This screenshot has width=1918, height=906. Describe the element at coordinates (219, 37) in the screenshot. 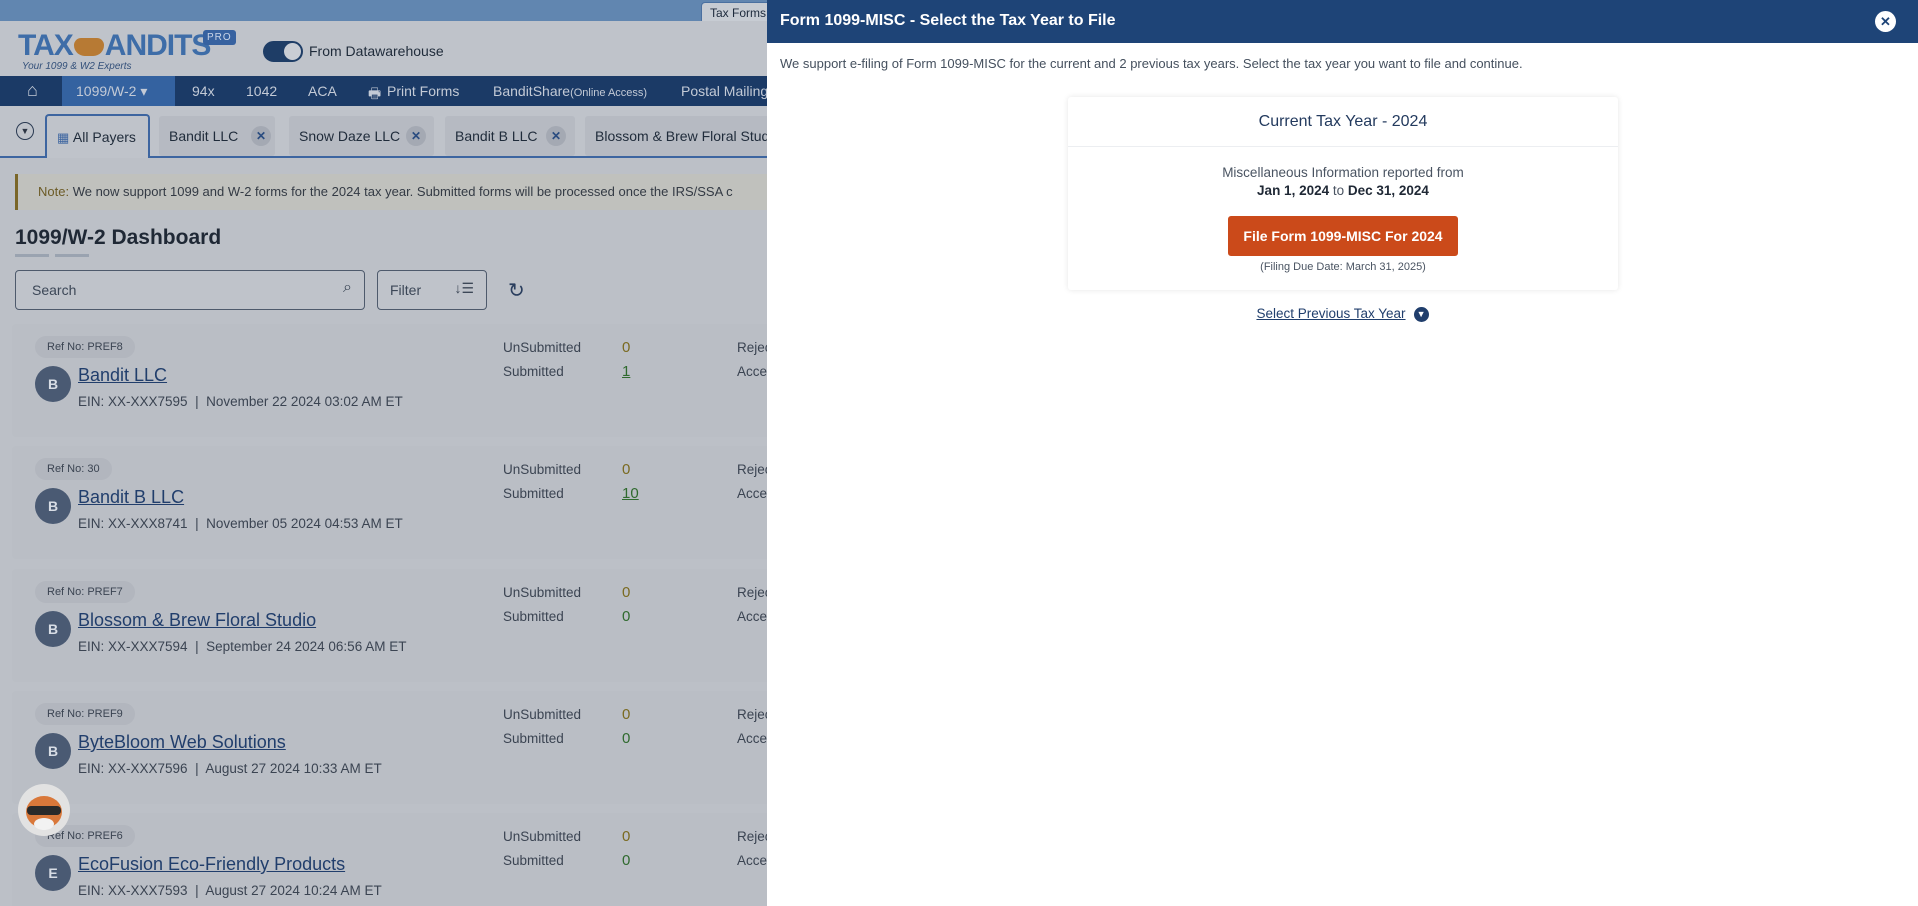

I see `pro-badge: PRO` at that location.